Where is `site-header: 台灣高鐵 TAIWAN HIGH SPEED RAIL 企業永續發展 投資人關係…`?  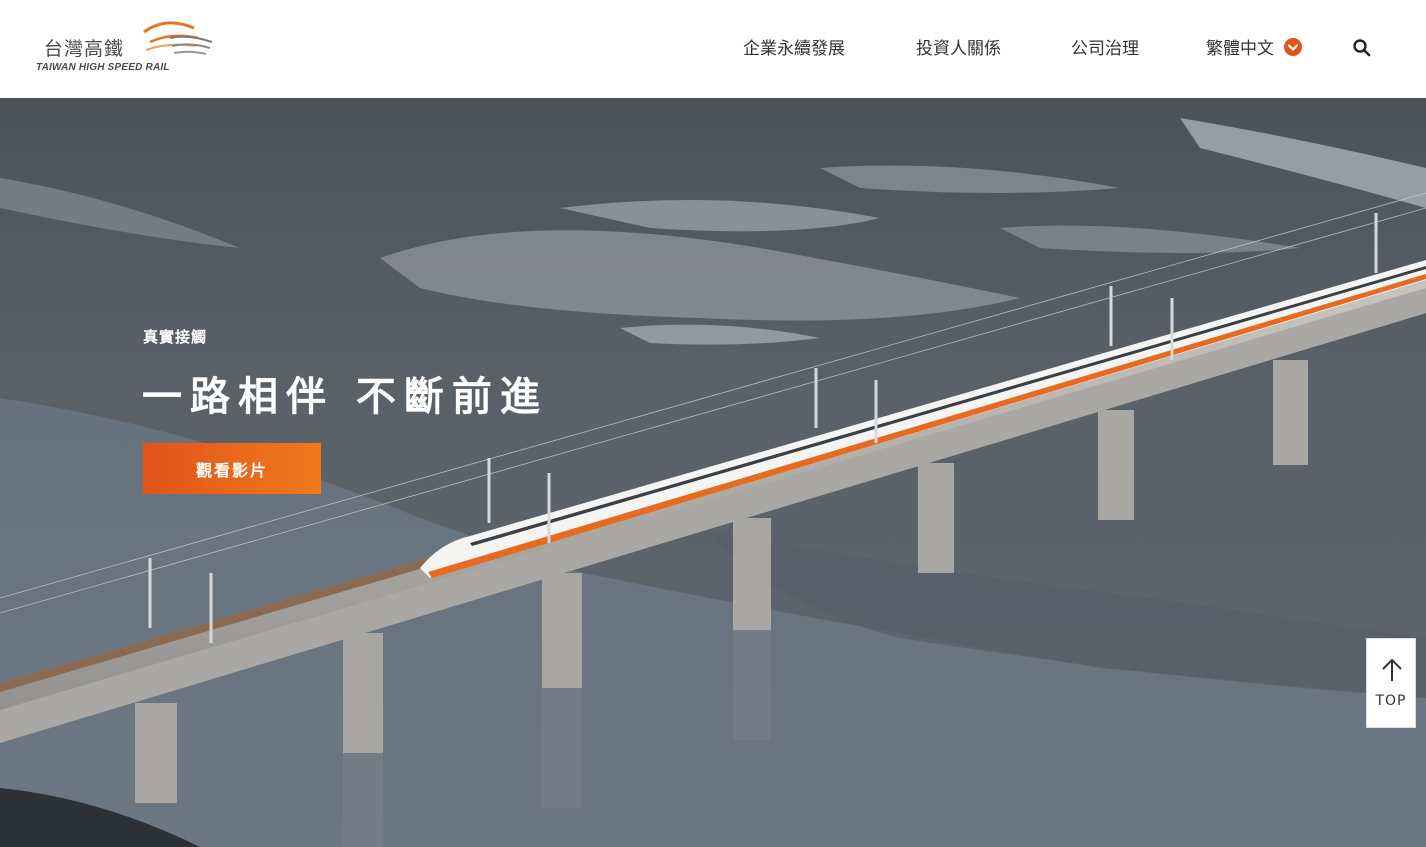 site-header: 台灣高鐵 TAIWAN HIGH SPEED RAIL 企業永續發展 投資人關係… is located at coordinates (713, 49).